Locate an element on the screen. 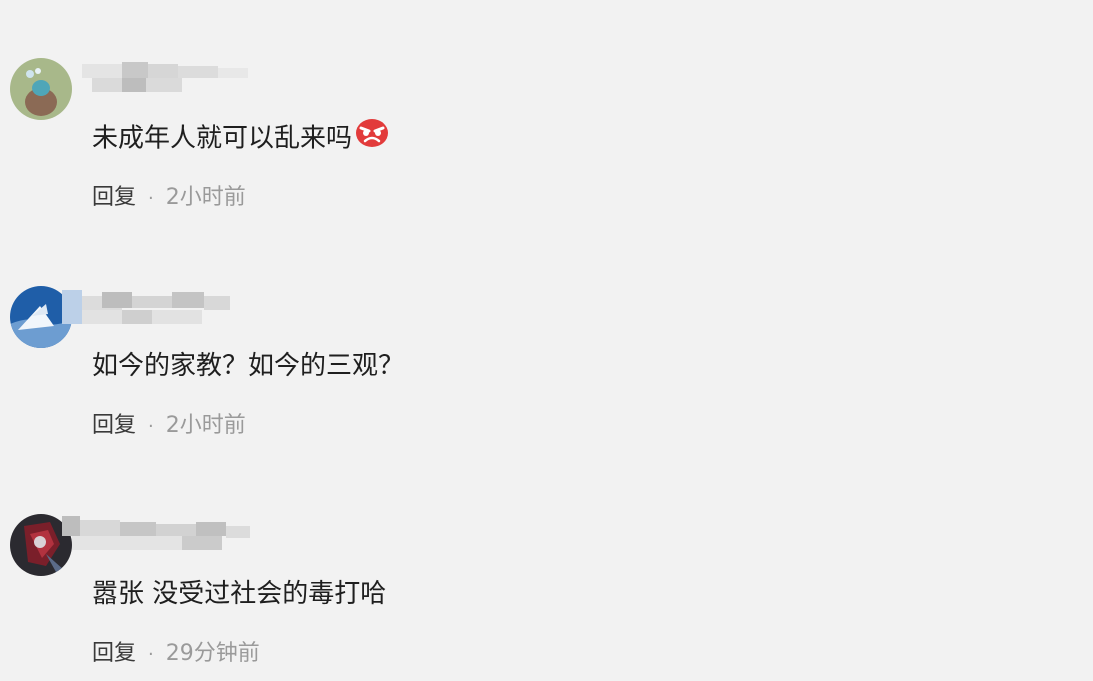 The height and width of the screenshot is (681, 1093). comment-text-content: 如今的家教？如今的三观？ is located at coordinates (248, 366).